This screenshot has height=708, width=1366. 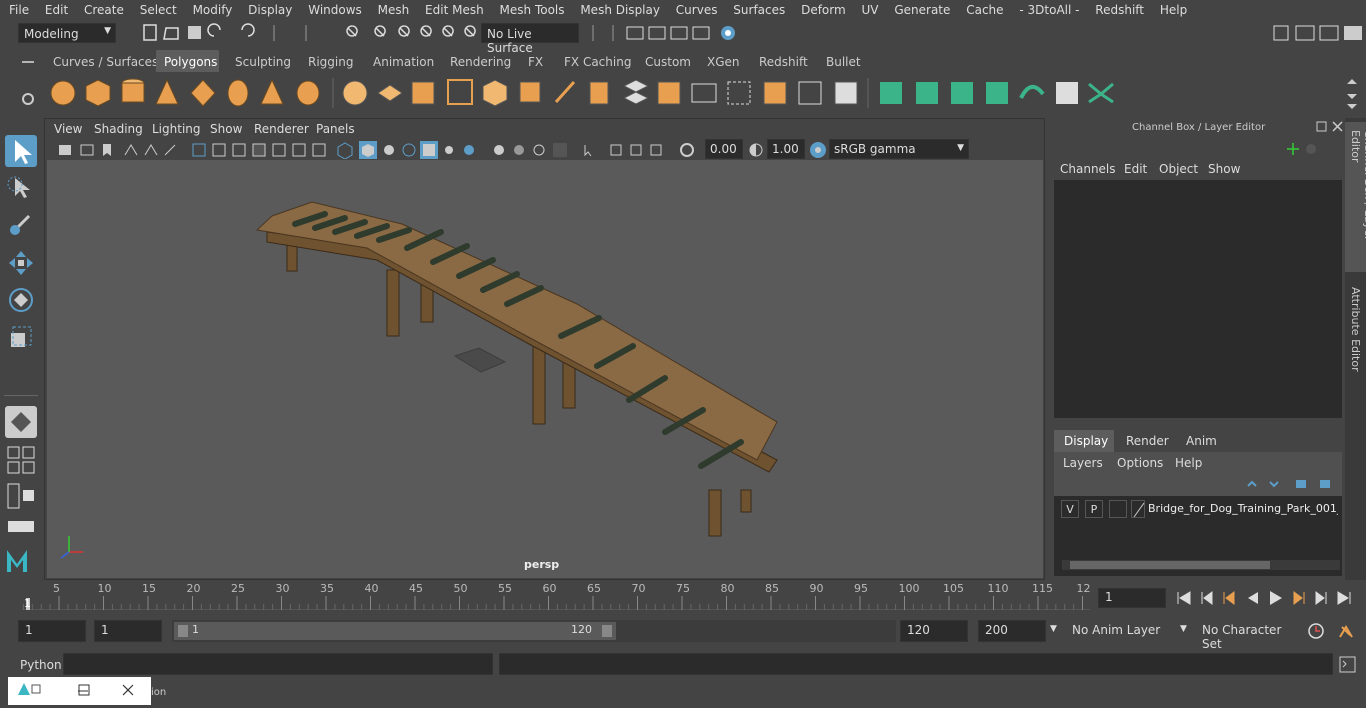 What do you see at coordinates (1201, 441) in the screenshot?
I see `layer-tab-anim: Anim` at bounding box center [1201, 441].